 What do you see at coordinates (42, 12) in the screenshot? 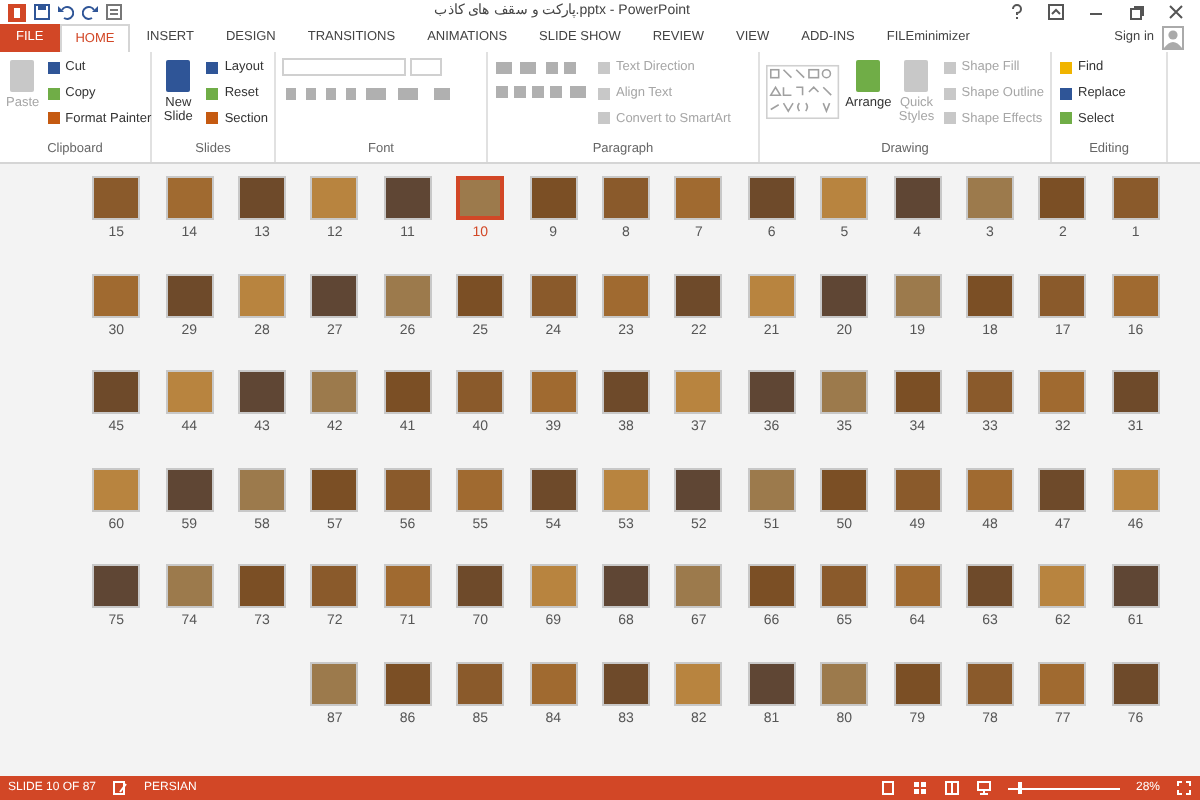
I see `save-icon` at bounding box center [42, 12].